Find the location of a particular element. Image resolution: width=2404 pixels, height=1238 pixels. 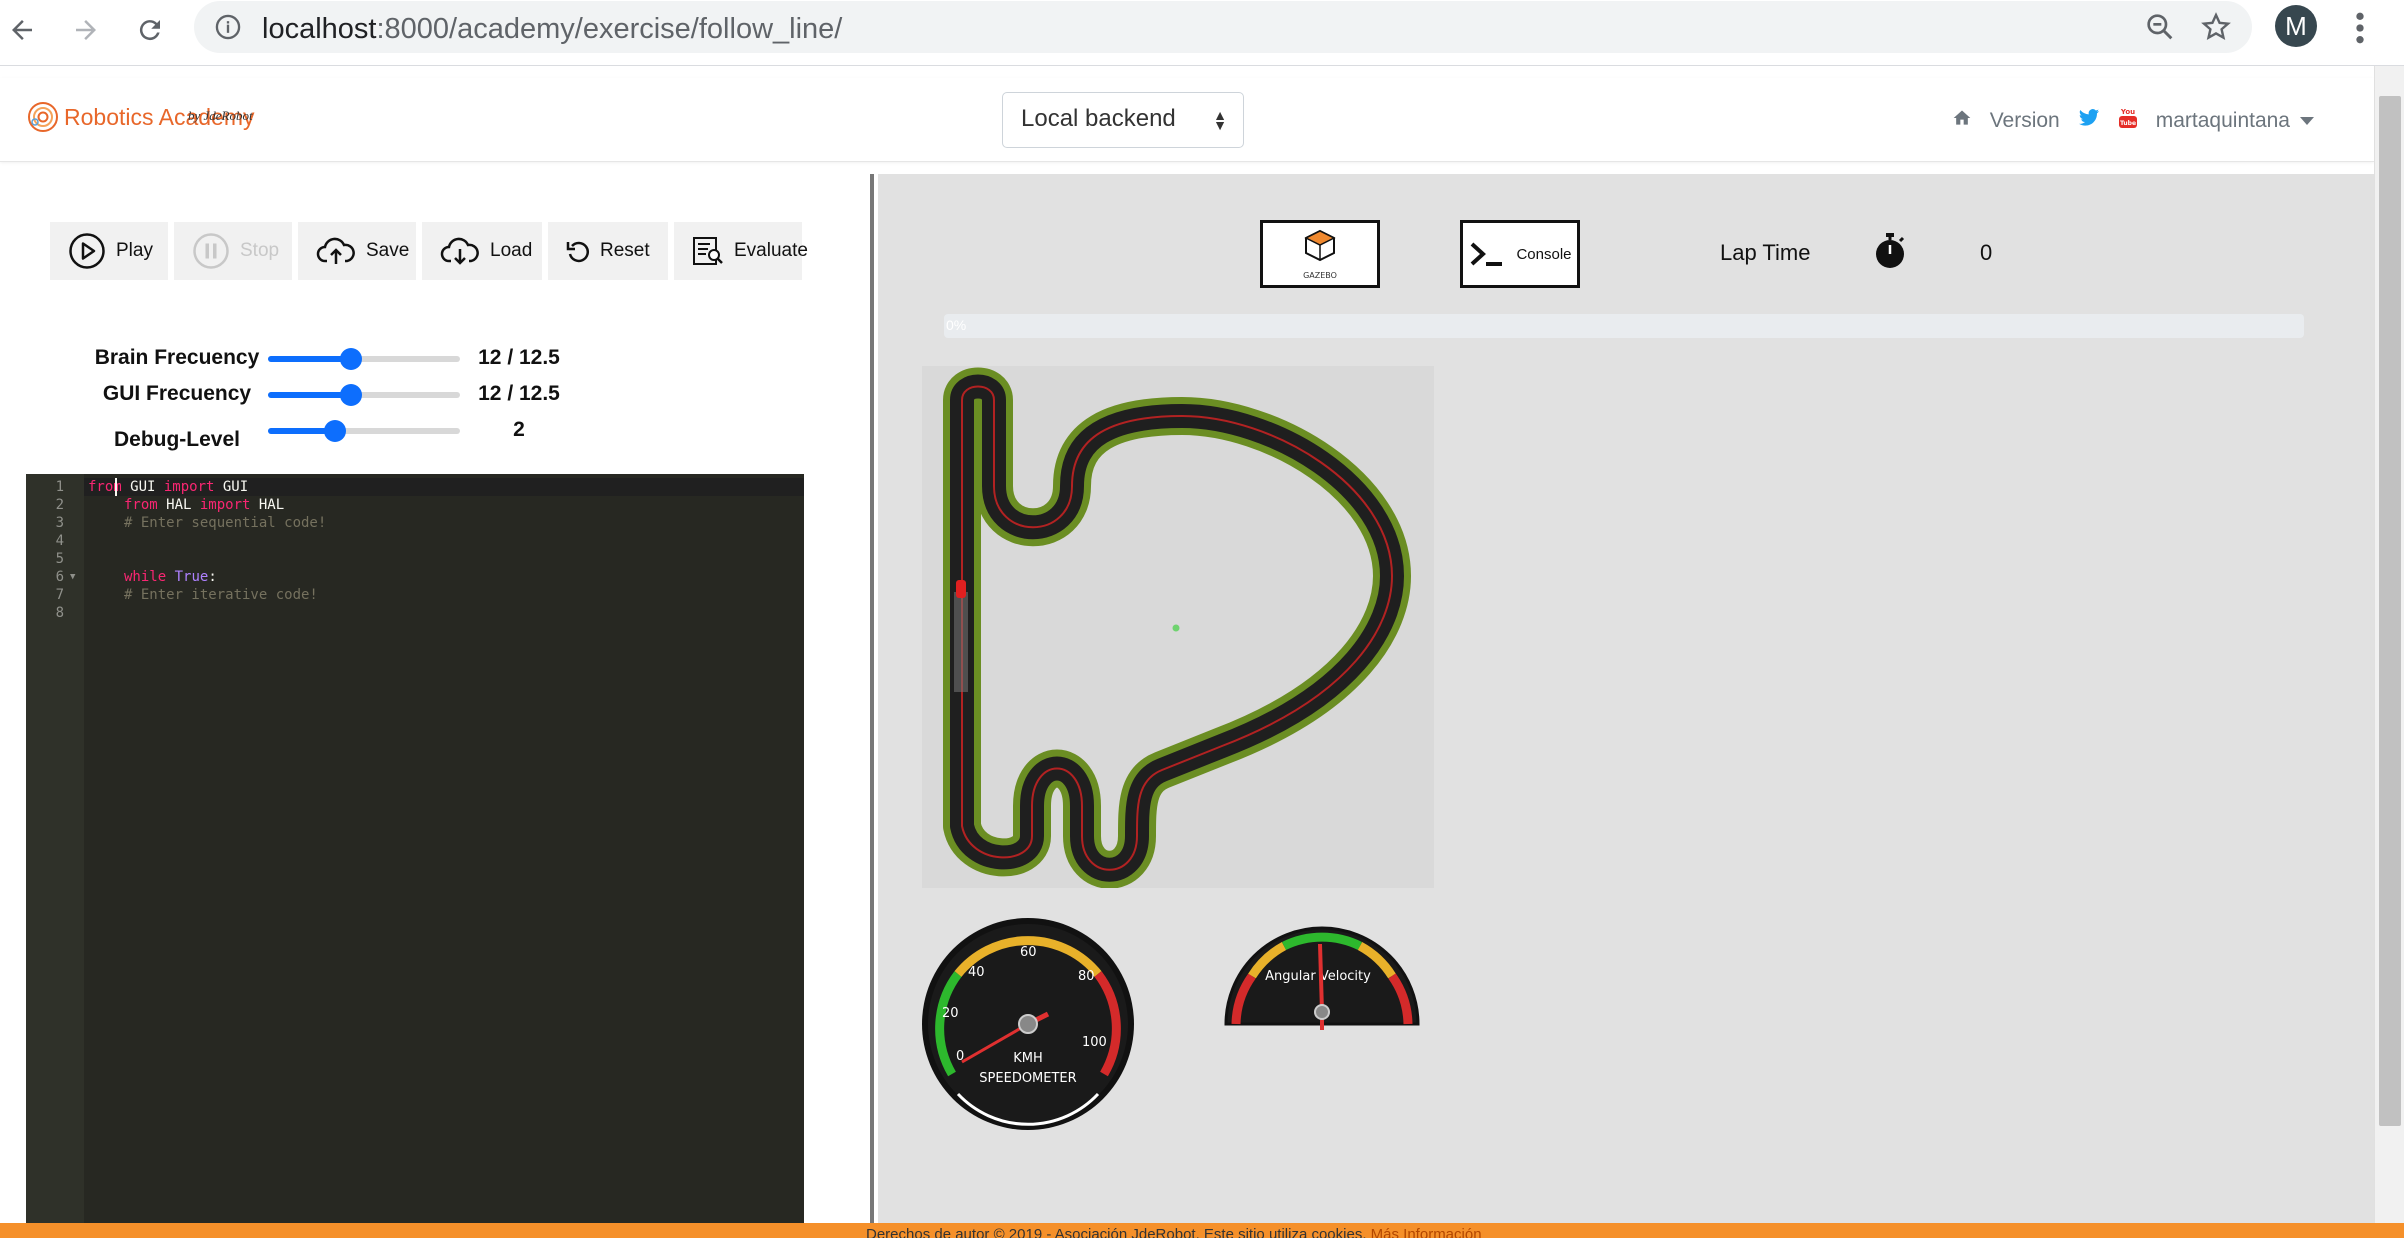

code-line: from HAL import HAL is located at coordinates (204, 505).